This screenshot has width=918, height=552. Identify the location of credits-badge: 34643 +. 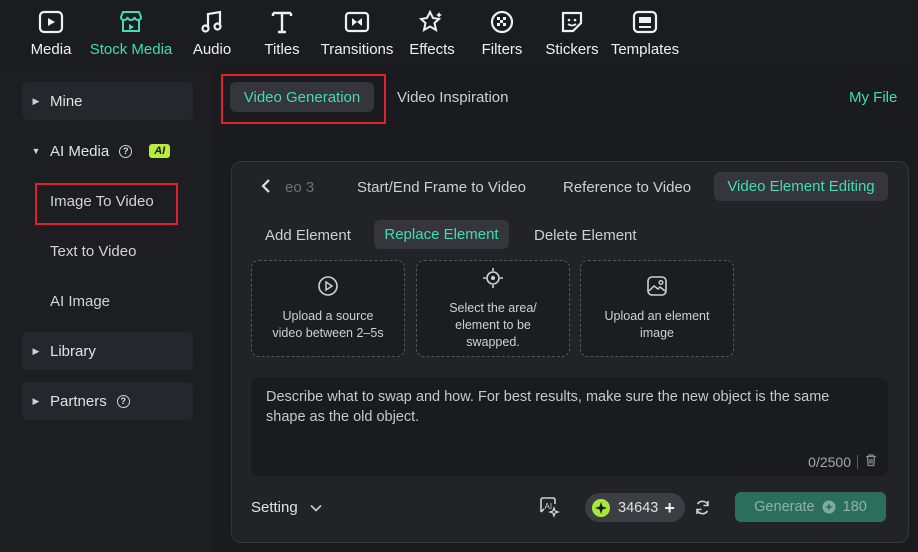
(635, 507).